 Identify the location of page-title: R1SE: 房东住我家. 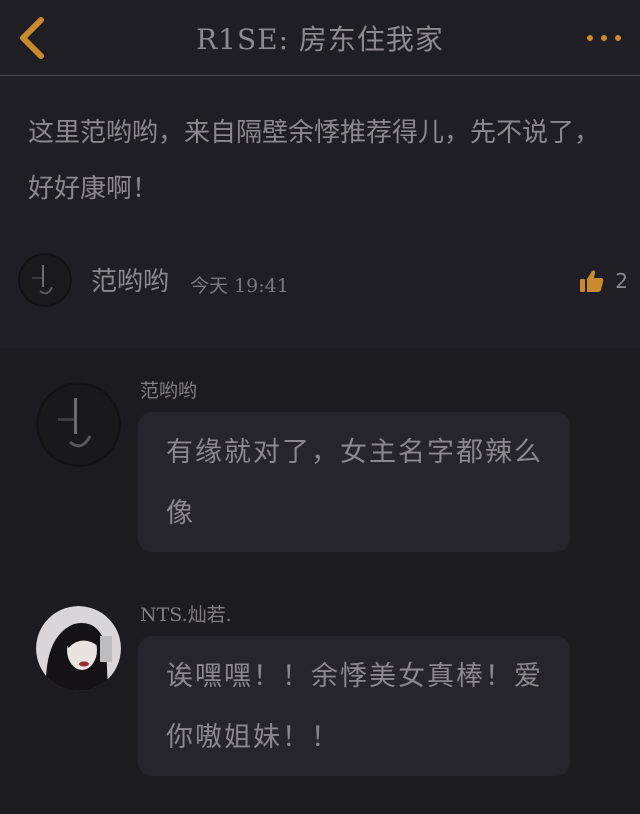
(320, 39).